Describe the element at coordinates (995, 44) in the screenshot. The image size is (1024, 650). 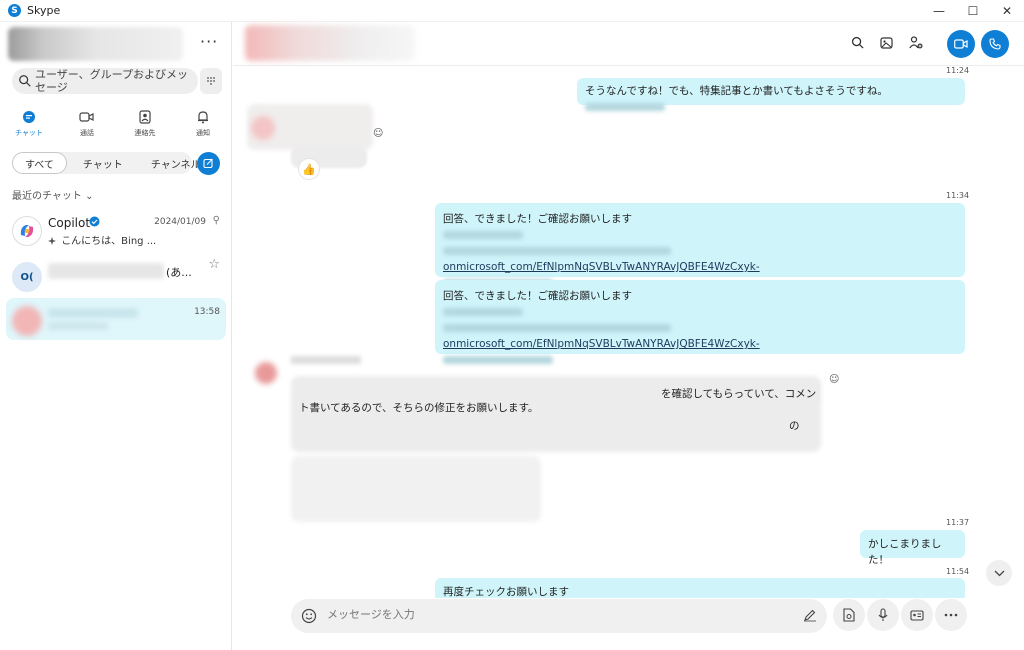
I see `audio-call-button` at that location.